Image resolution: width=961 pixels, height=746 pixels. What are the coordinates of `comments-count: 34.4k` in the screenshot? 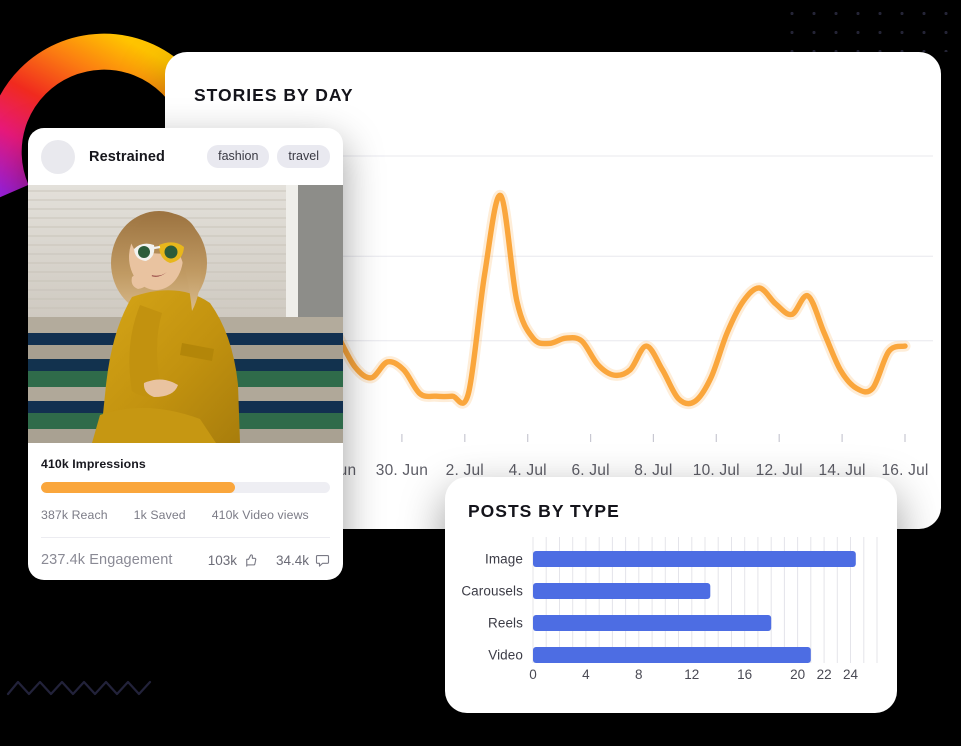 It's located at (292, 560).